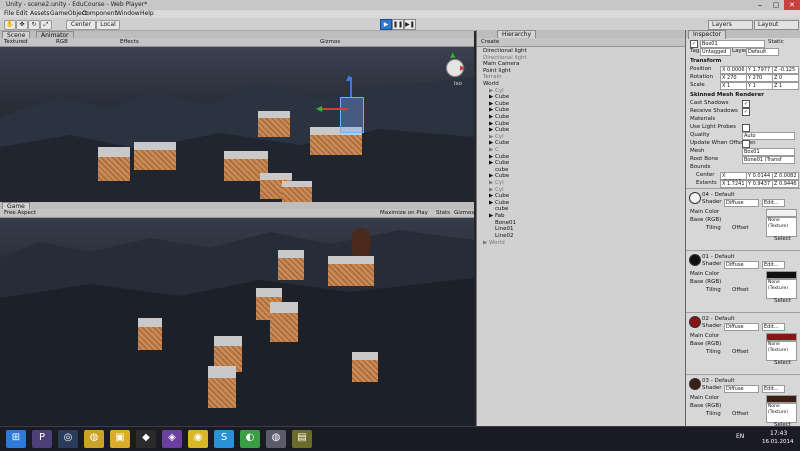  What do you see at coordinates (785, 78) in the screenshot?
I see `rotation-z-field: Z 0` at bounding box center [785, 78].